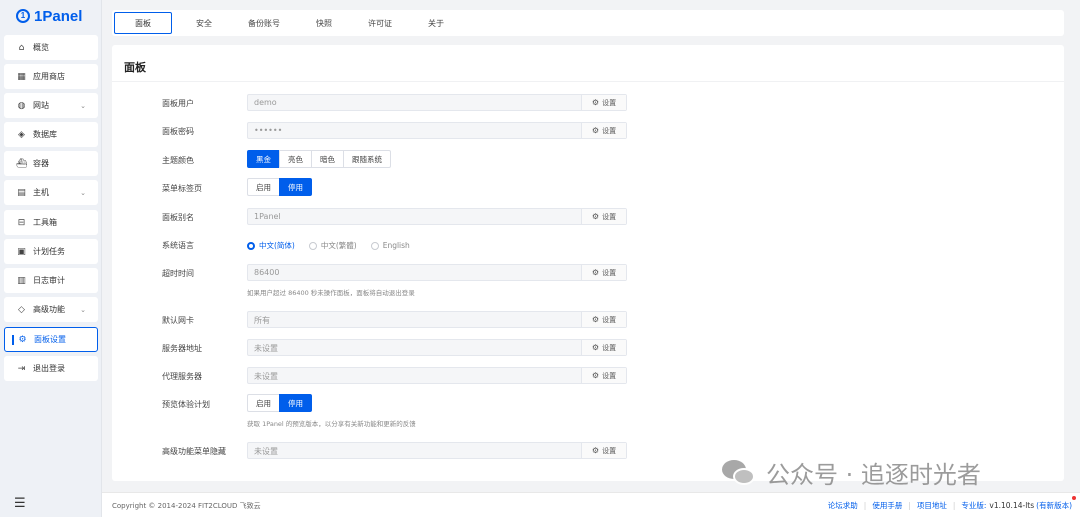 The height and width of the screenshot is (517, 1080). Describe the element at coordinates (277, 245) in the screenshot. I see `radio-label: 中文(简体)` at that location.